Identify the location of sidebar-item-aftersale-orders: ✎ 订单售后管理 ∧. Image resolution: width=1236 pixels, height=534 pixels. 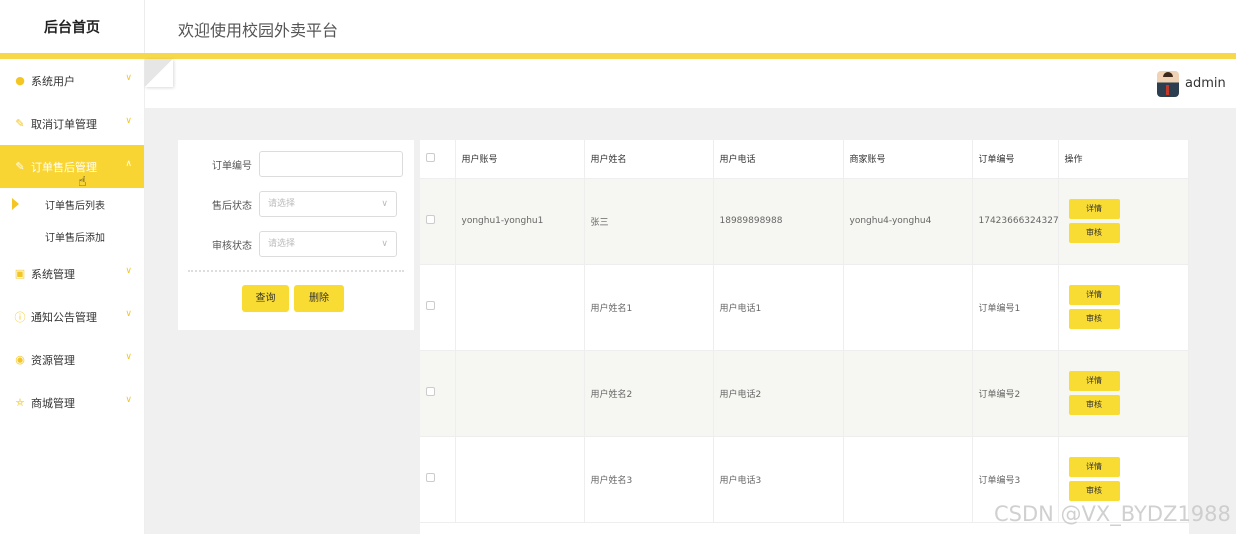
(72, 166).